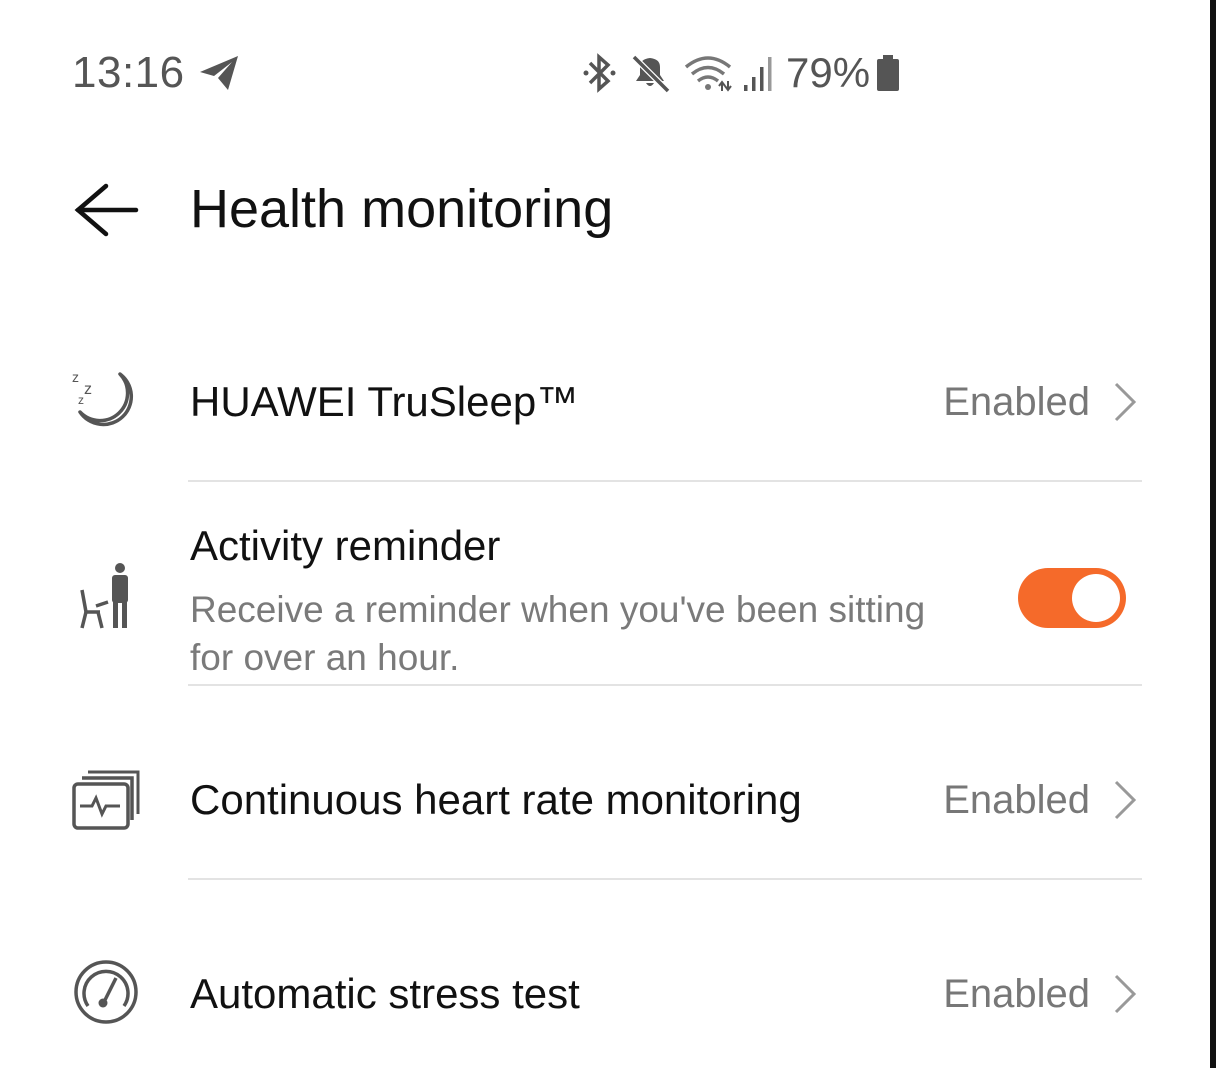 This screenshot has height=1068, width=1216. What do you see at coordinates (496, 799) in the screenshot?
I see `heart-rate-label: Continuous heart rate monitoring` at bounding box center [496, 799].